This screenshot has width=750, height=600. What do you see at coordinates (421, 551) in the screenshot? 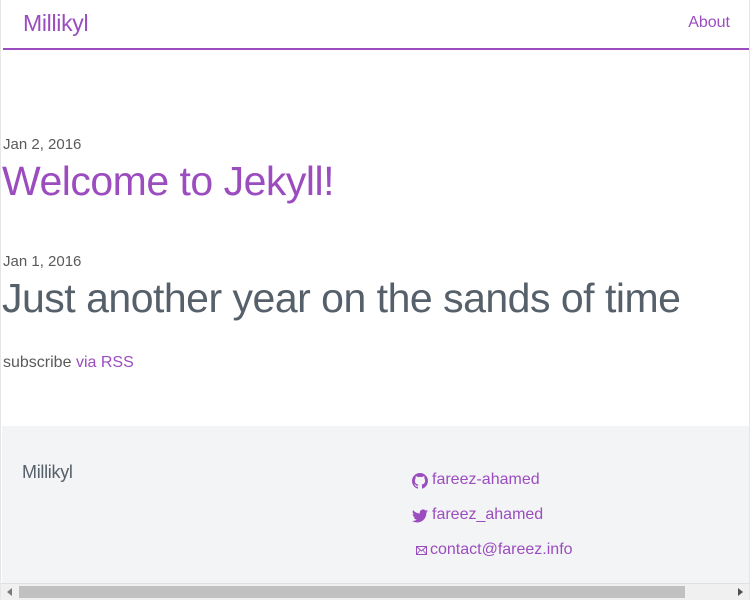
I see `mail-icon` at bounding box center [421, 551].